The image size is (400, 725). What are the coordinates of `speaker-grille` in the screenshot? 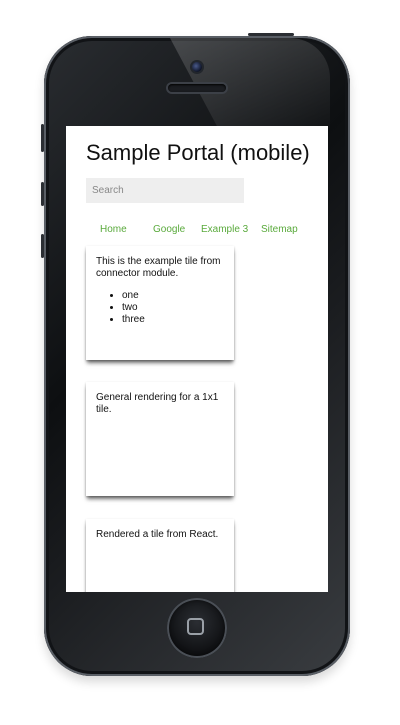 It's located at (197, 88).